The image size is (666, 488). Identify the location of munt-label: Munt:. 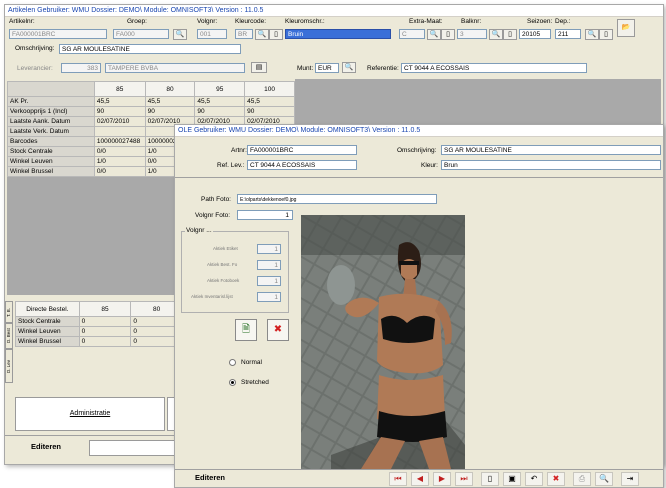
(305, 68).